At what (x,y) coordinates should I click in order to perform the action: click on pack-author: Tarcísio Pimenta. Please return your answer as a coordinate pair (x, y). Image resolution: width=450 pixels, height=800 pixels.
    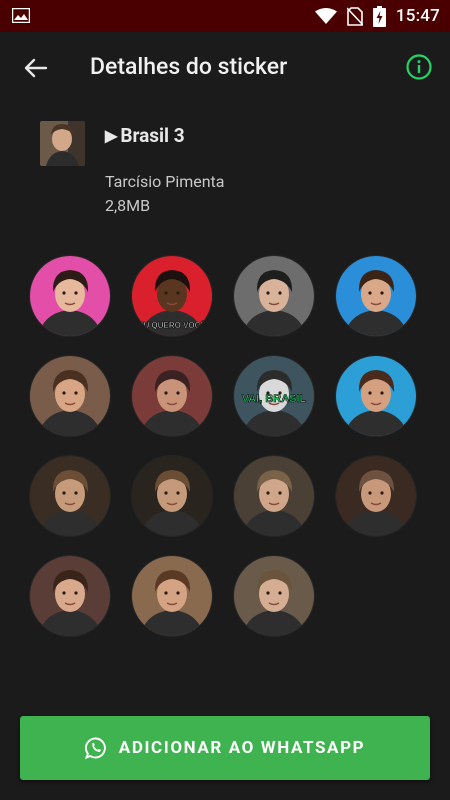
    Looking at the image, I should click on (165, 181).